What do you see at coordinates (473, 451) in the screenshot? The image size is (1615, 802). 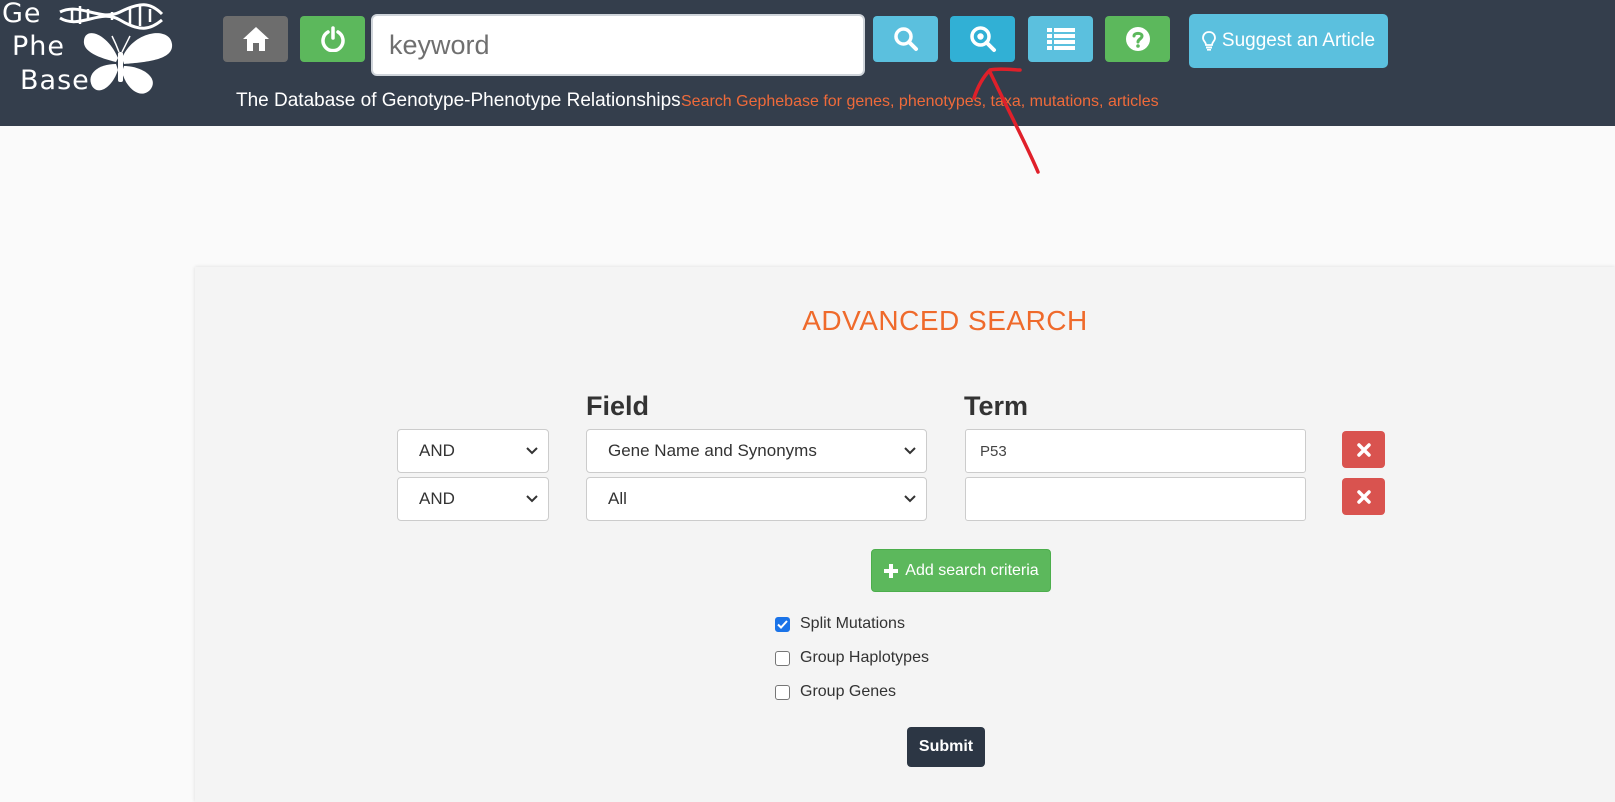 I see `operator-select-row-1: AND` at bounding box center [473, 451].